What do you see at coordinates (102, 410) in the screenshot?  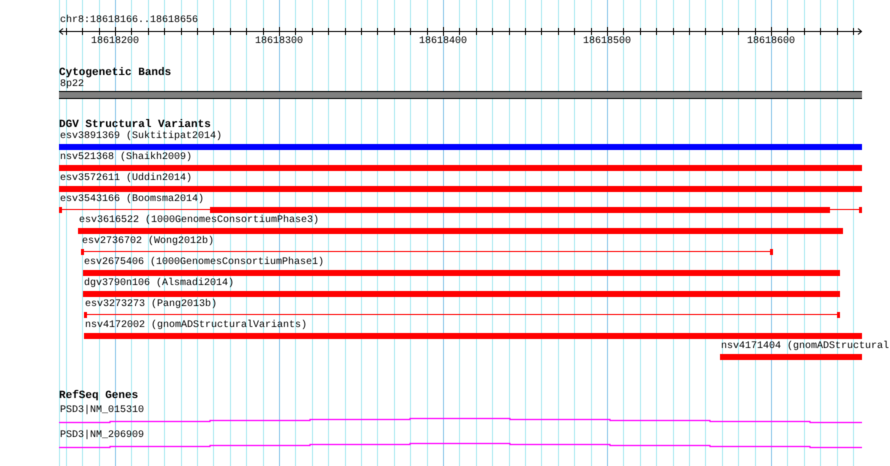 I see `gene-label: PSD3|NM_015310` at bounding box center [102, 410].